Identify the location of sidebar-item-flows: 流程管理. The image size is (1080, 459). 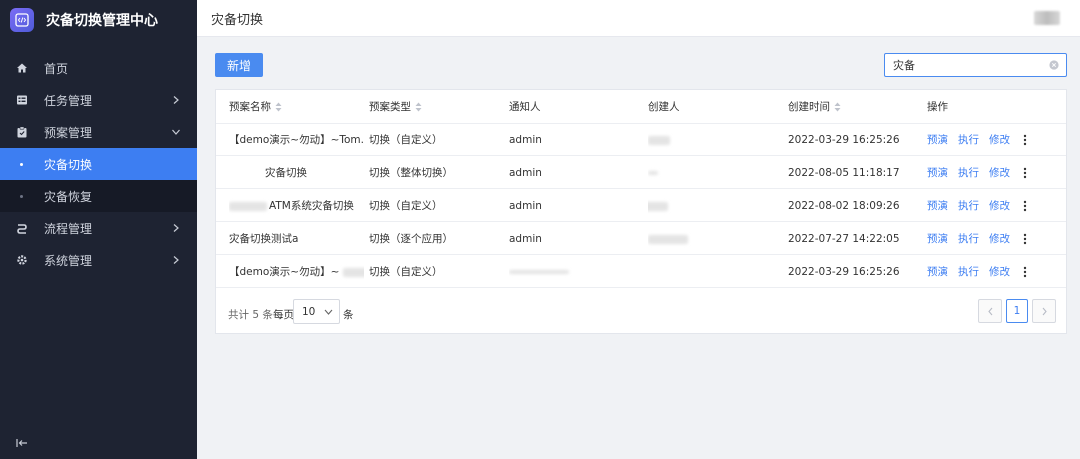
(98, 228).